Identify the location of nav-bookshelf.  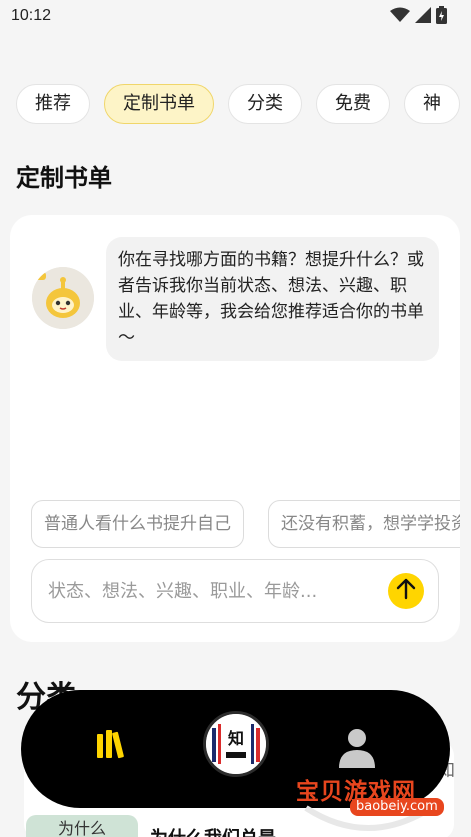
(112, 746).